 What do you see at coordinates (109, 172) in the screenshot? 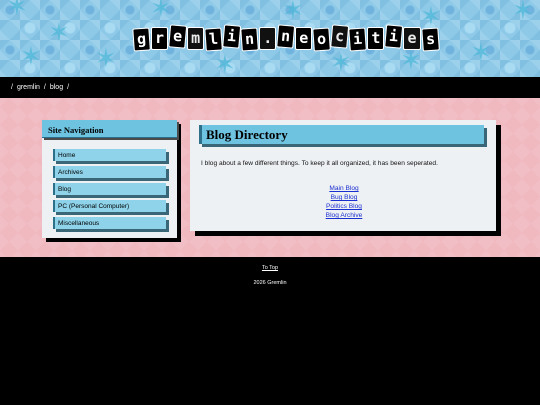
I see `nav-item-archives: Archives` at bounding box center [109, 172].